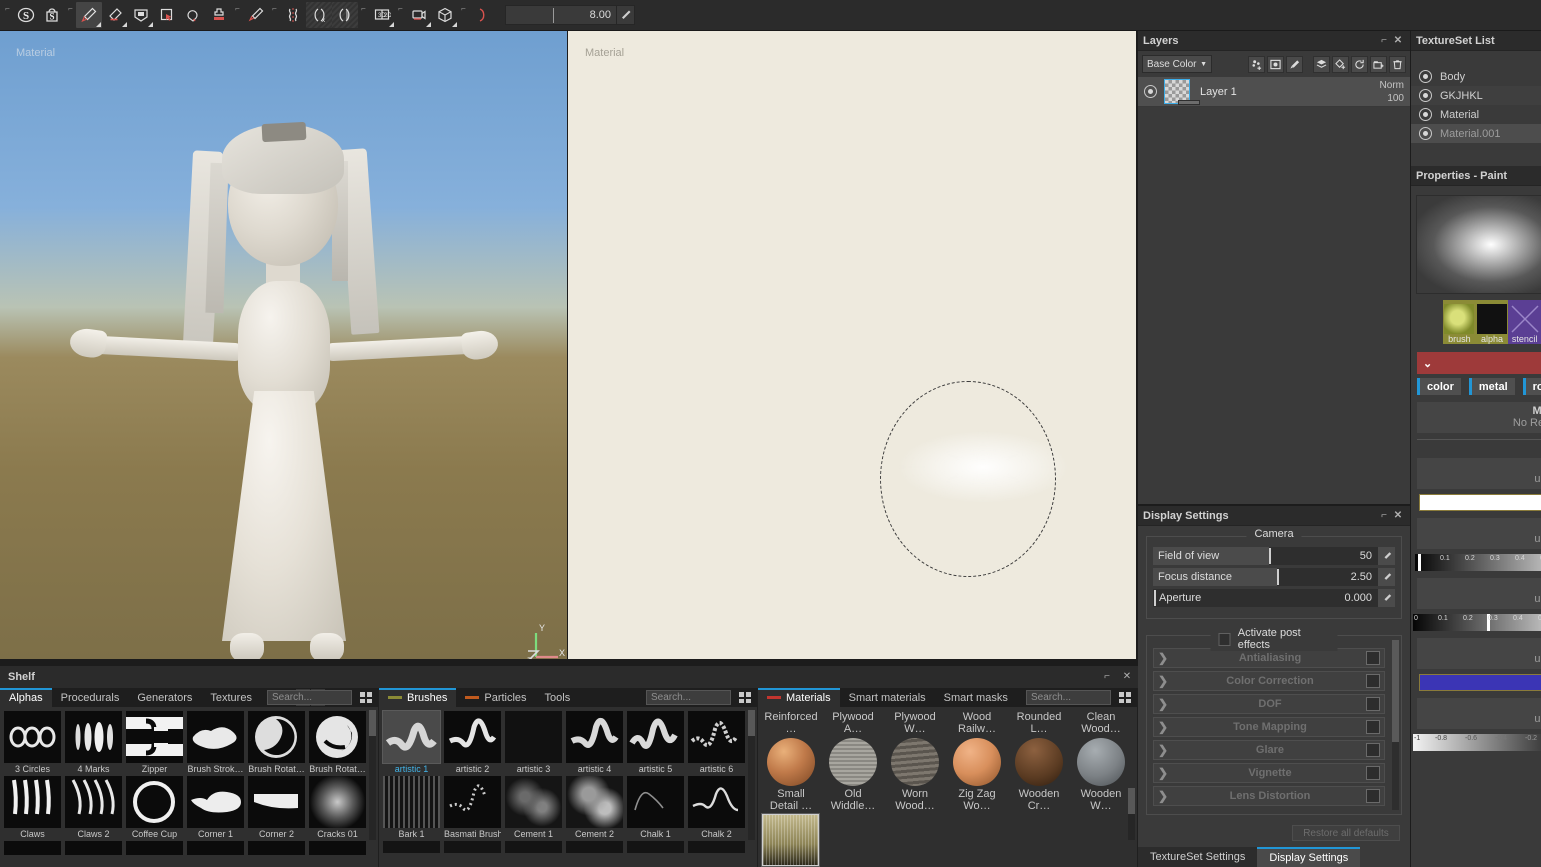  What do you see at coordinates (141, 15) in the screenshot?
I see `projection-icon` at bounding box center [141, 15].